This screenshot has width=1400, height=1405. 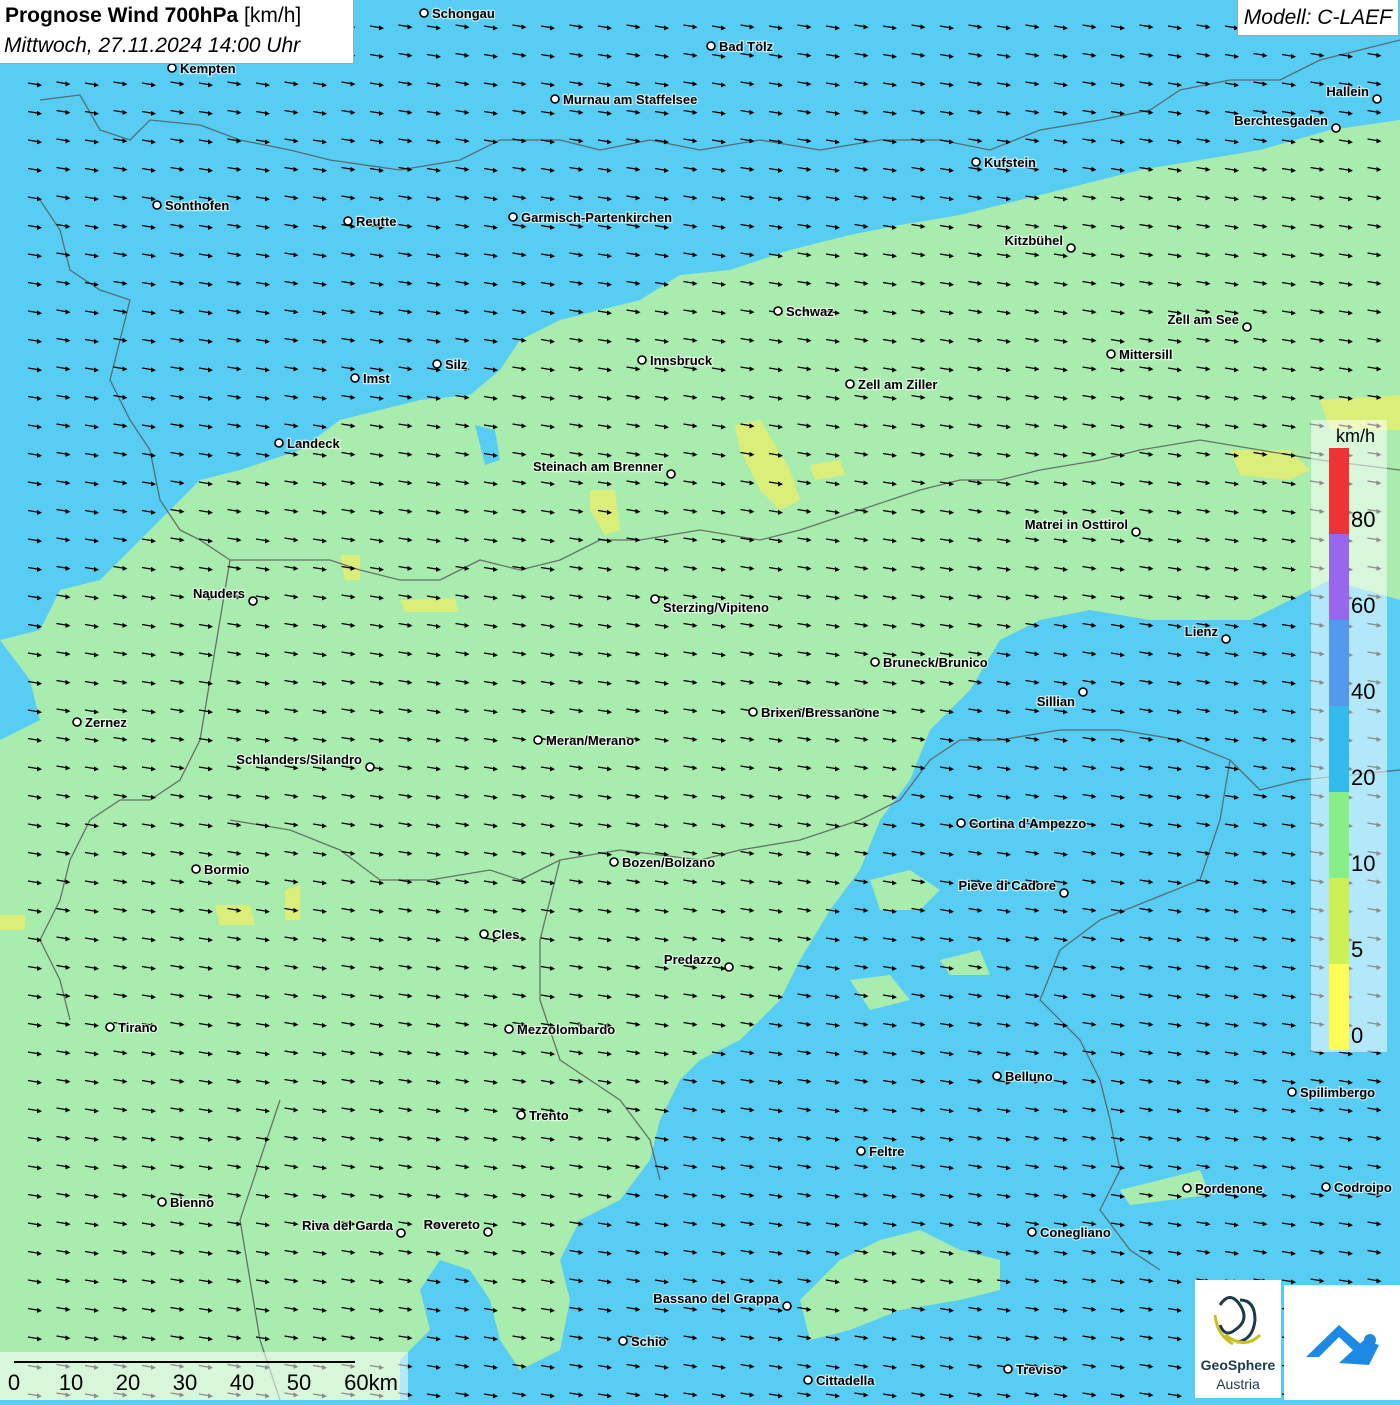 I want to click on city-marker: Sonthofen, so click(x=191, y=205).